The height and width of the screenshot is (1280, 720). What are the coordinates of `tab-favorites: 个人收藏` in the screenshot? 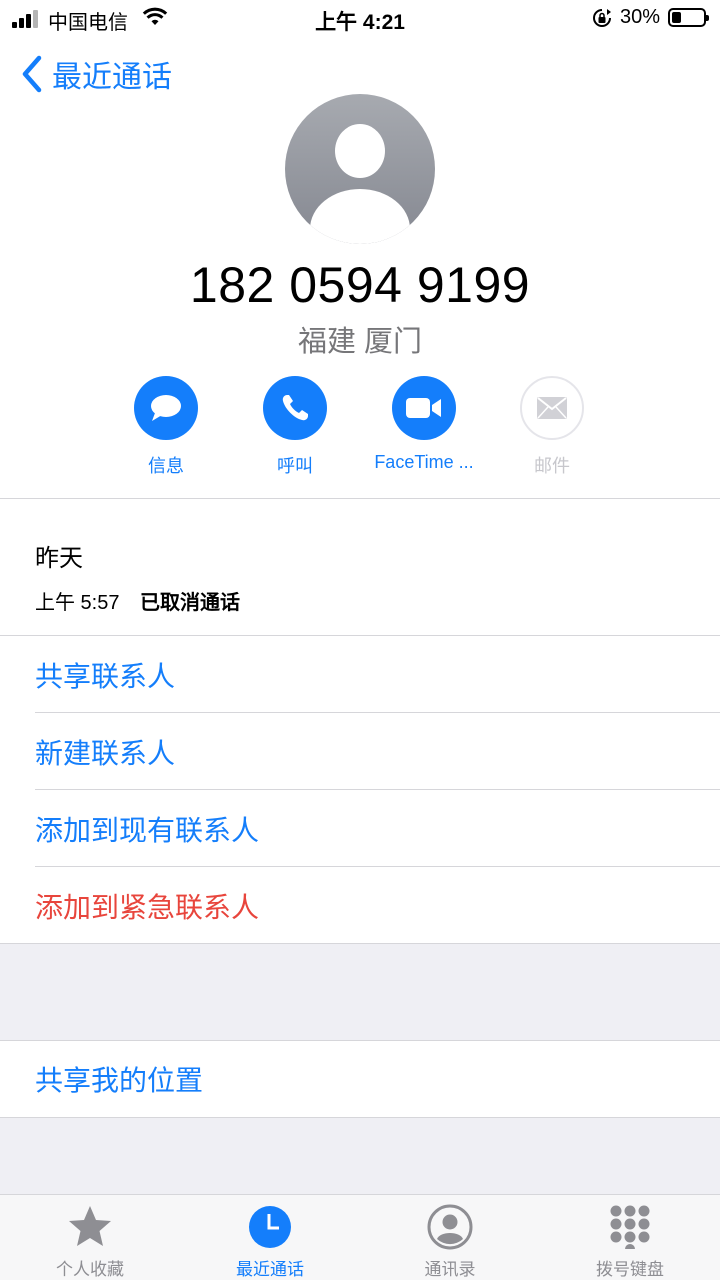 It's located at (90, 1241).